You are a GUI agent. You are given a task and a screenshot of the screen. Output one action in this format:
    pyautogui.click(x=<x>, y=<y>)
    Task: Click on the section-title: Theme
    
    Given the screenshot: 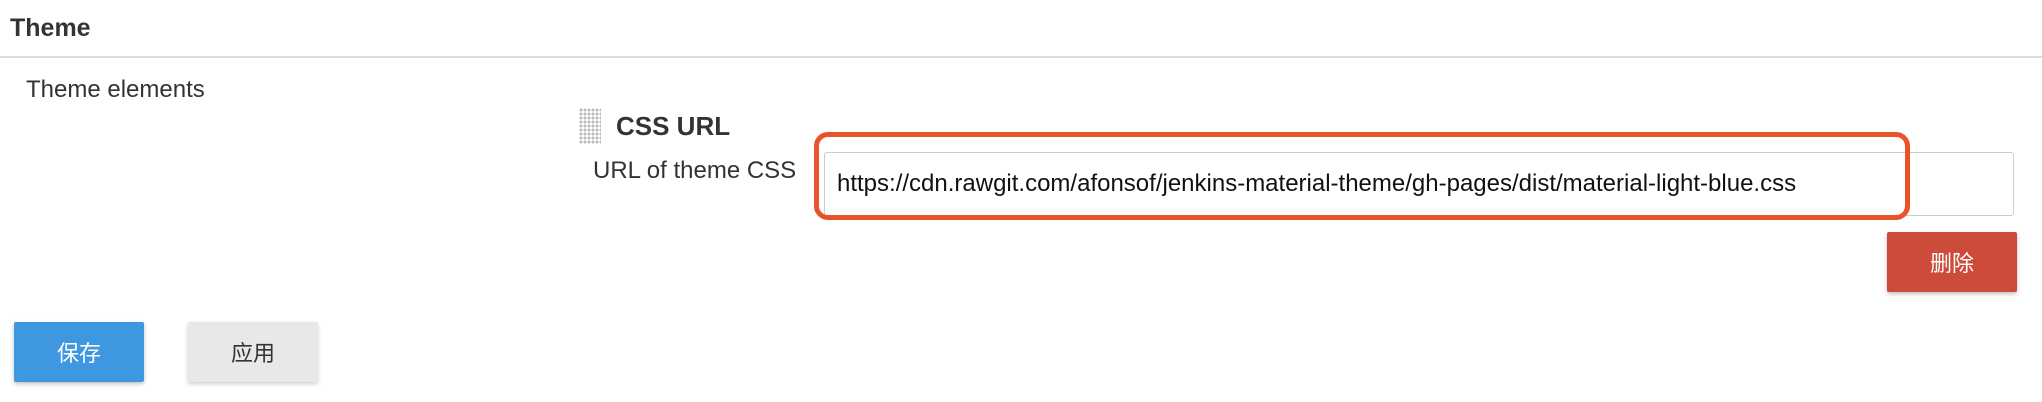 What is the action you would take?
    pyautogui.click(x=50, y=28)
    